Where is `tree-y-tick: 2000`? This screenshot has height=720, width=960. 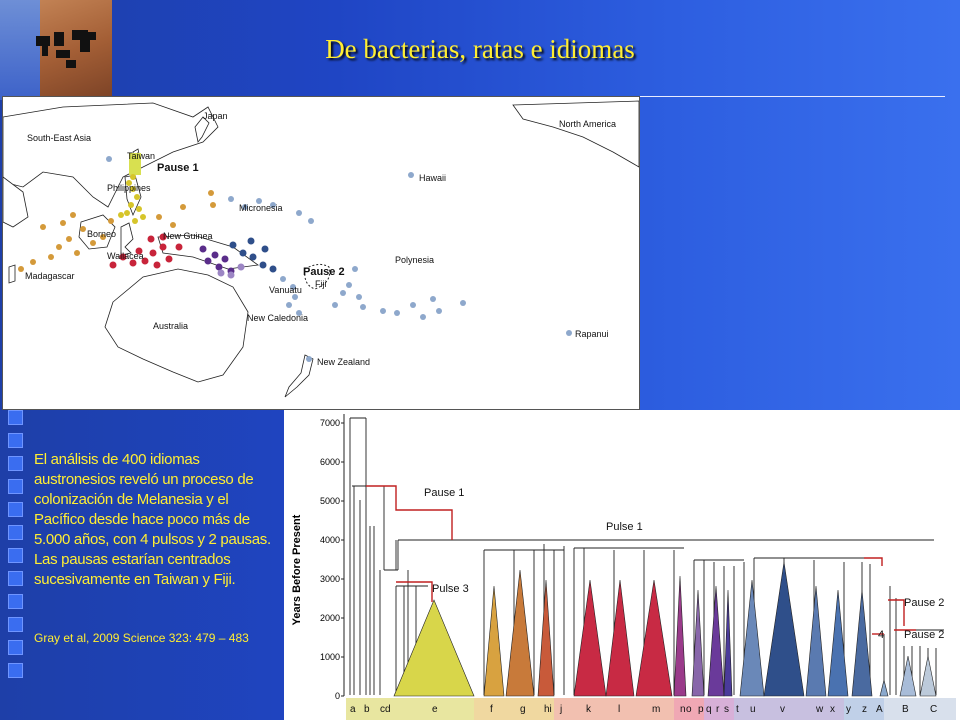 tree-y-tick: 2000 is located at coordinates (330, 618).